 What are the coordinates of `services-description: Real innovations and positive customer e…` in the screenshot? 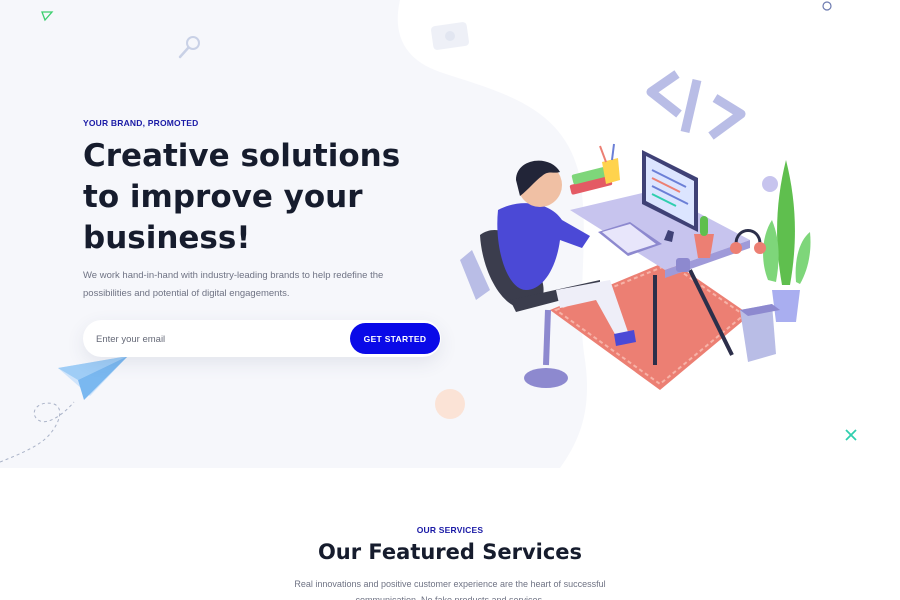 It's located at (450, 589).